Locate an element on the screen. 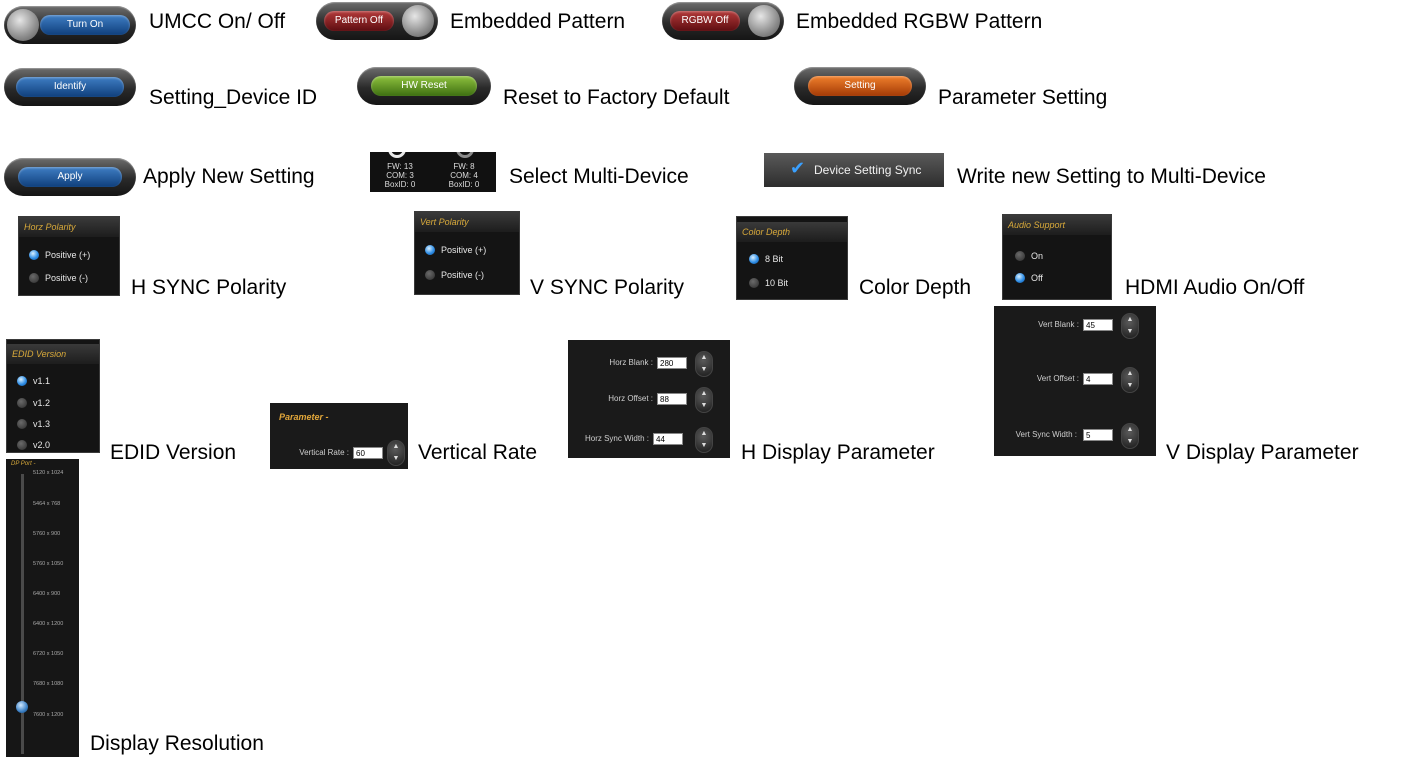  identify-label: Identify is located at coordinates (70, 87).